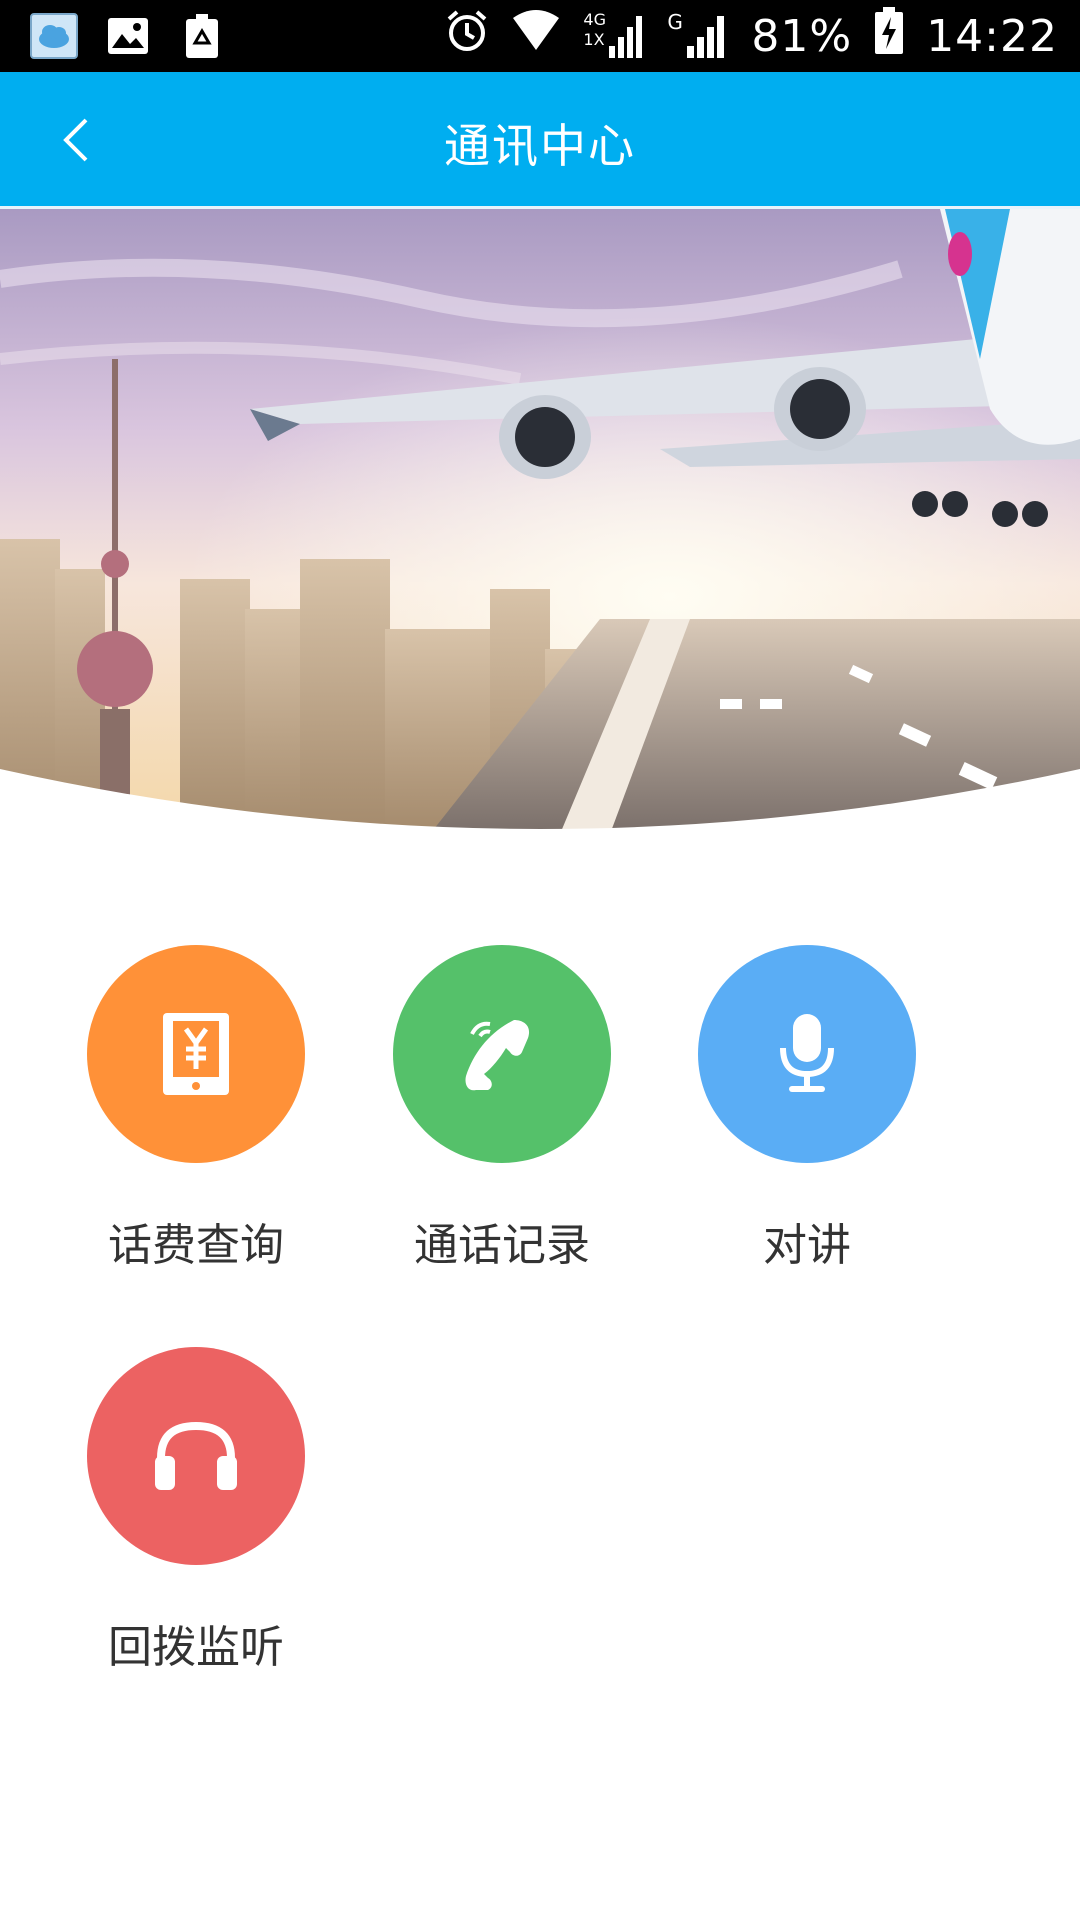 This screenshot has height=1920, width=1080. I want to click on microphone-icon, so click(807, 1054).